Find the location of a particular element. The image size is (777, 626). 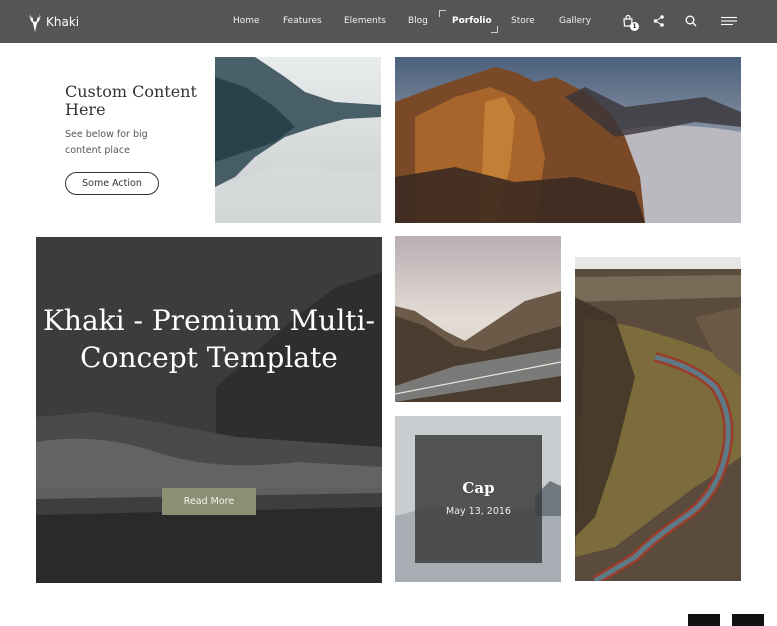

nav-item-elements: Elements is located at coordinates (365, 21).